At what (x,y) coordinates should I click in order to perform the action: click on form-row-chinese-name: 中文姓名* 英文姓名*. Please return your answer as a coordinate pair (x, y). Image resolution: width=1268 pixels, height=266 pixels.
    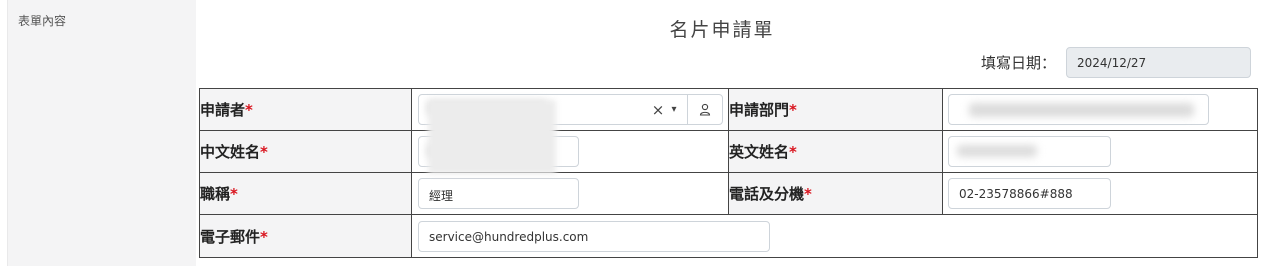
    Looking at the image, I should click on (728, 151).